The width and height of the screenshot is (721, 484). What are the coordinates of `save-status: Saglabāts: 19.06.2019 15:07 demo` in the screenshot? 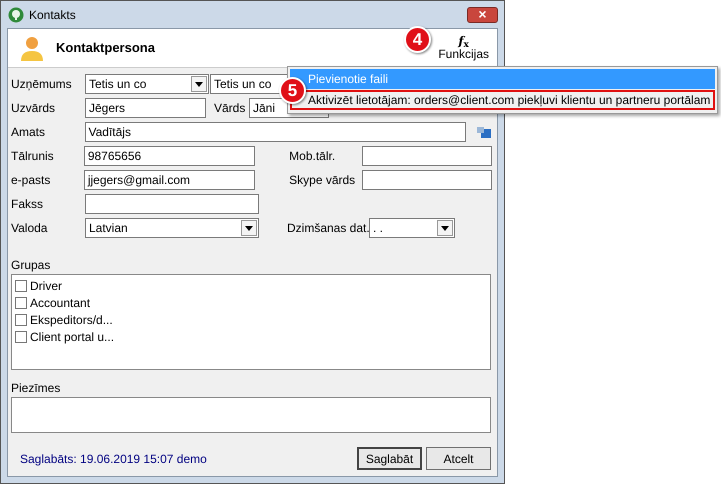 It's located at (113, 459).